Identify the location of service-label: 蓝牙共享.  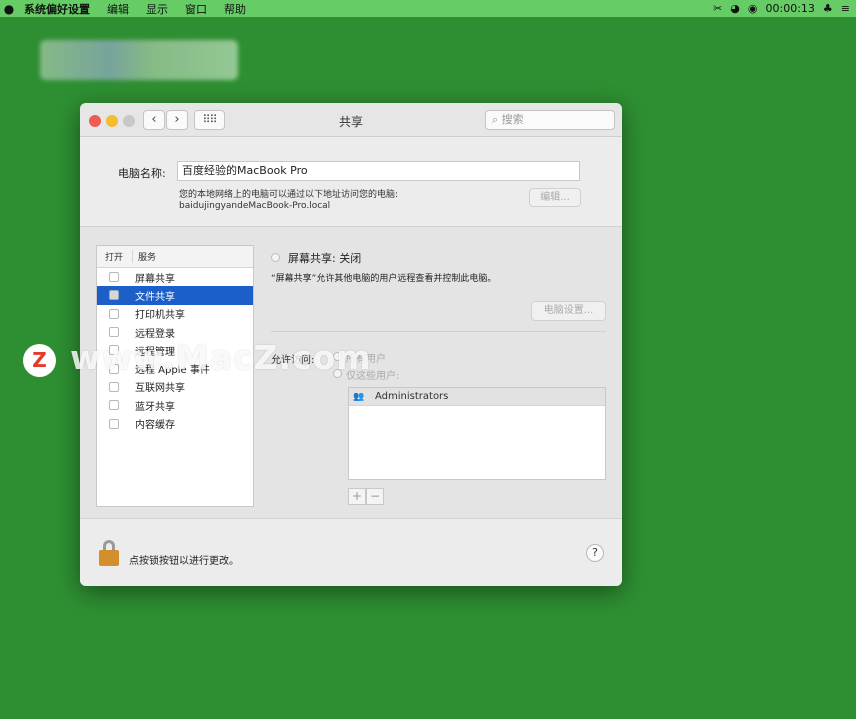
(155, 407).